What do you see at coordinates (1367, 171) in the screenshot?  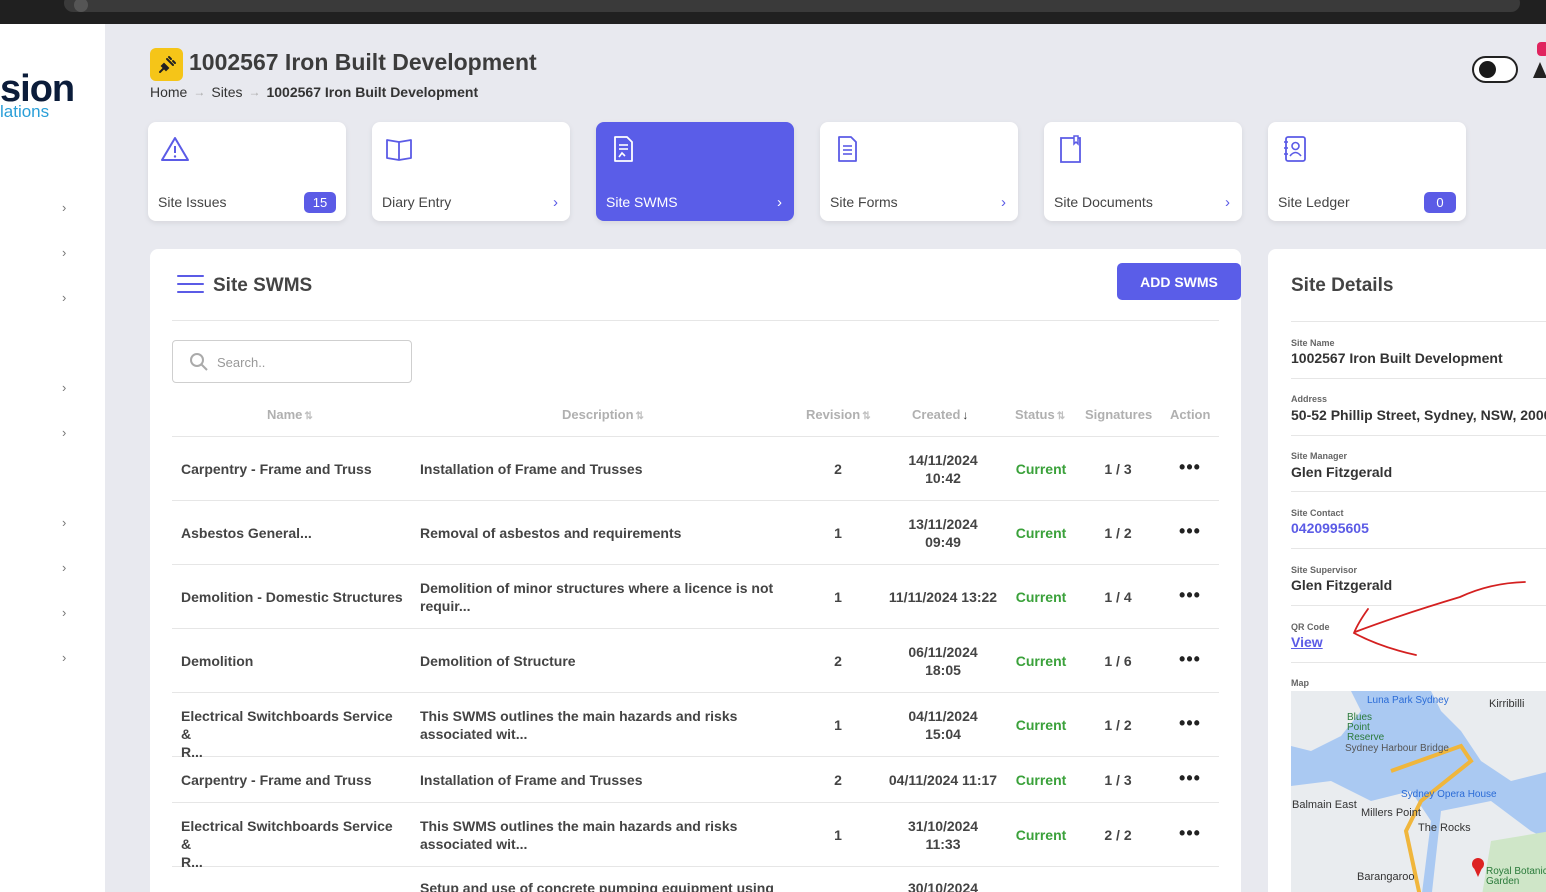 I see `tile-site-ledger: Site Ledger 0` at bounding box center [1367, 171].